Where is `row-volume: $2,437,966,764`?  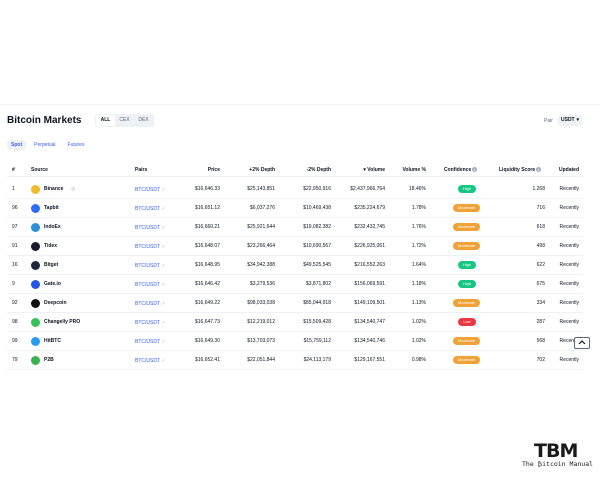
row-volume: $2,437,966,764 is located at coordinates (367, 189).